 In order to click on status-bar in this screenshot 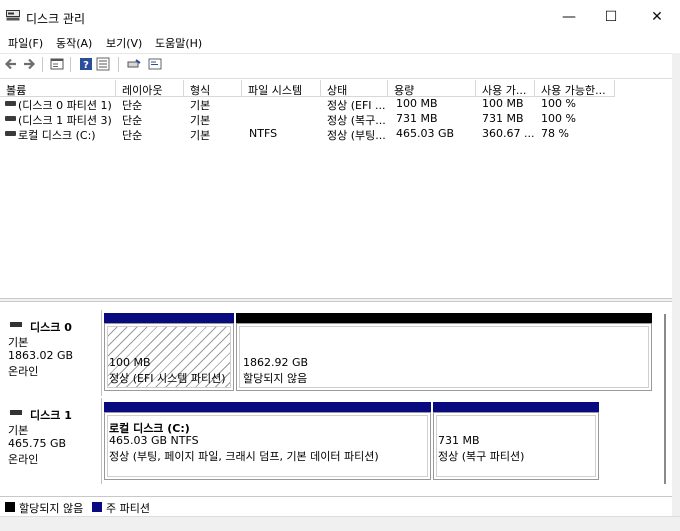, I will do `click(340, 523)`.